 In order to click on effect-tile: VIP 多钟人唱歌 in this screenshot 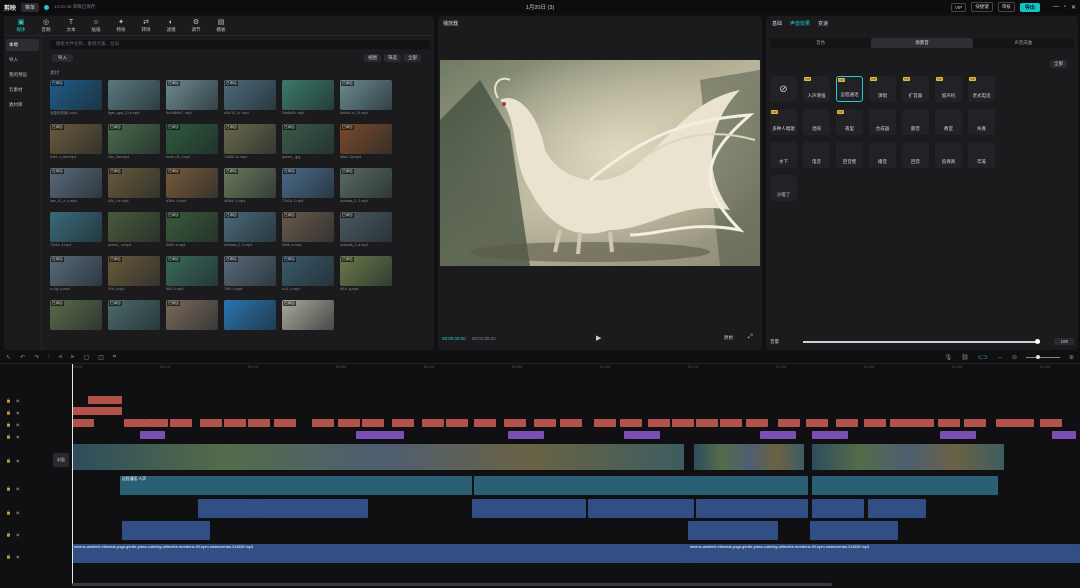, I will do `click(783, 122)`.